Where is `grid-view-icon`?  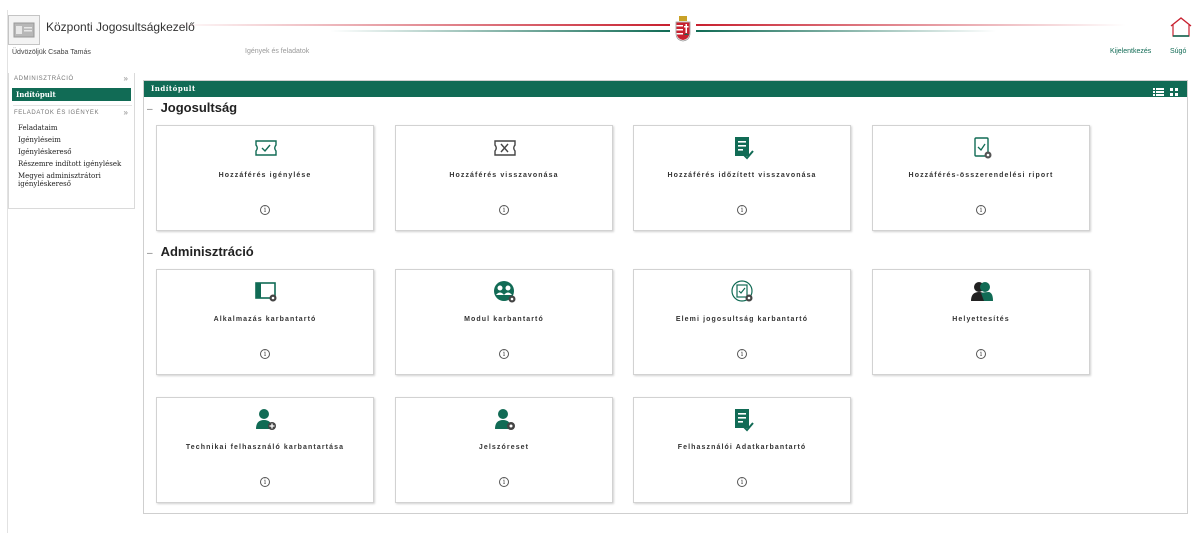
grid-view-icon is located at coordinates (1174, 90).